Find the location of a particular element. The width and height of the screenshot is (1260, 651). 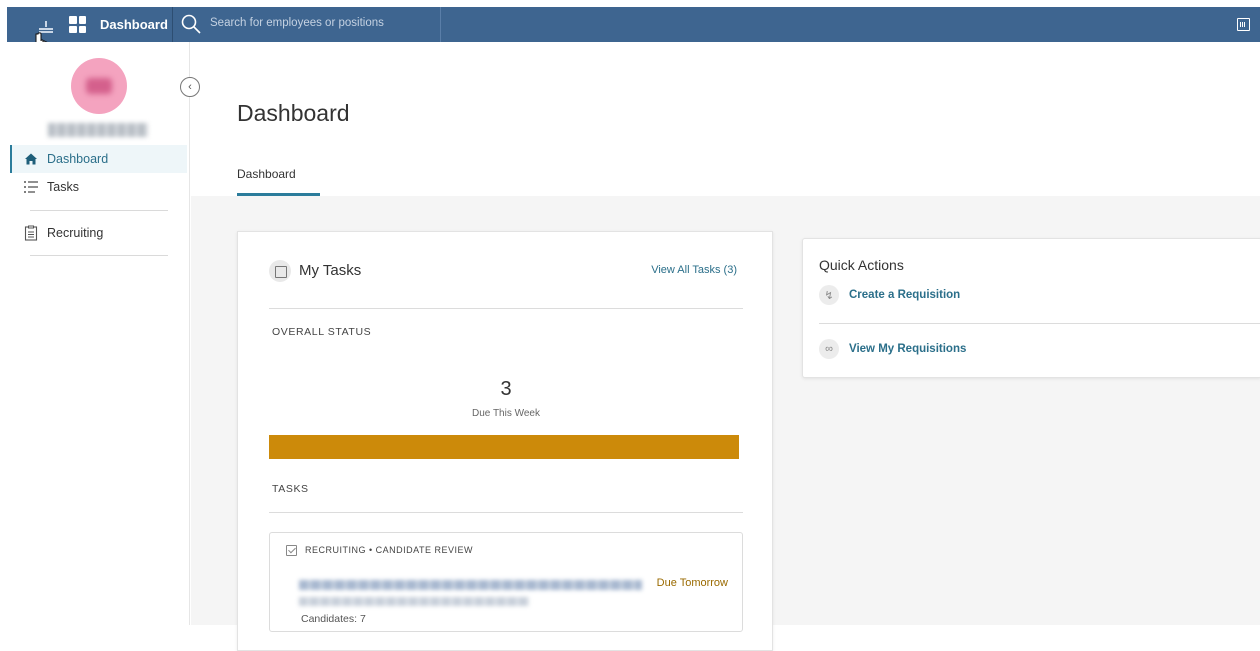

link-icon: ∞ is located at coordinates (829, 349).